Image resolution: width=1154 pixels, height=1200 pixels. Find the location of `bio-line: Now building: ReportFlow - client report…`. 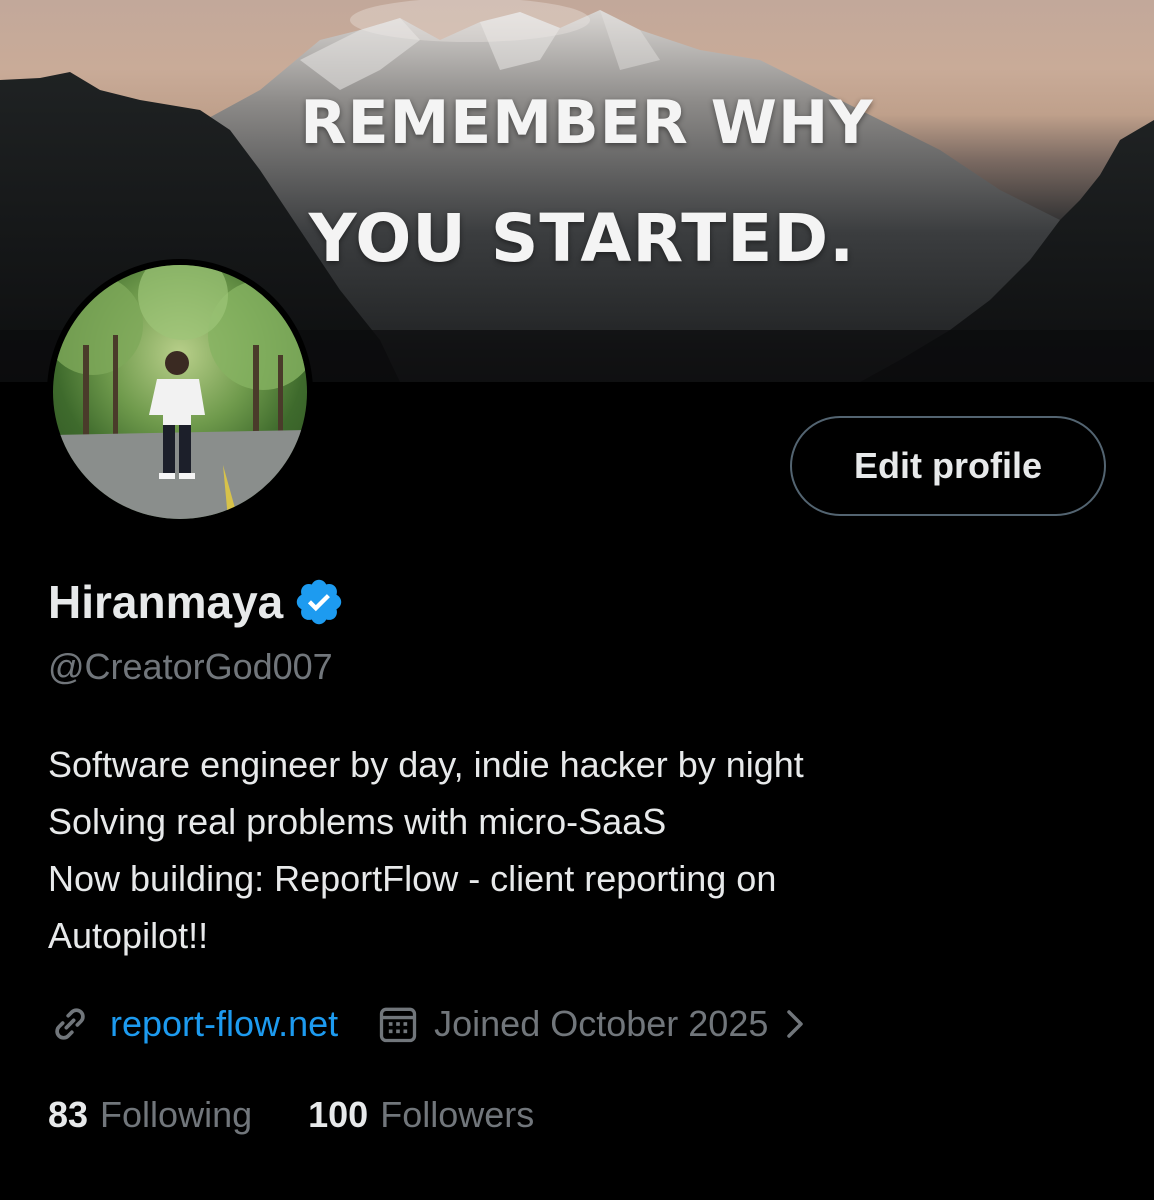

bio-line: Now building: ReportFlow - client report… is located at coordinates (412, 878).